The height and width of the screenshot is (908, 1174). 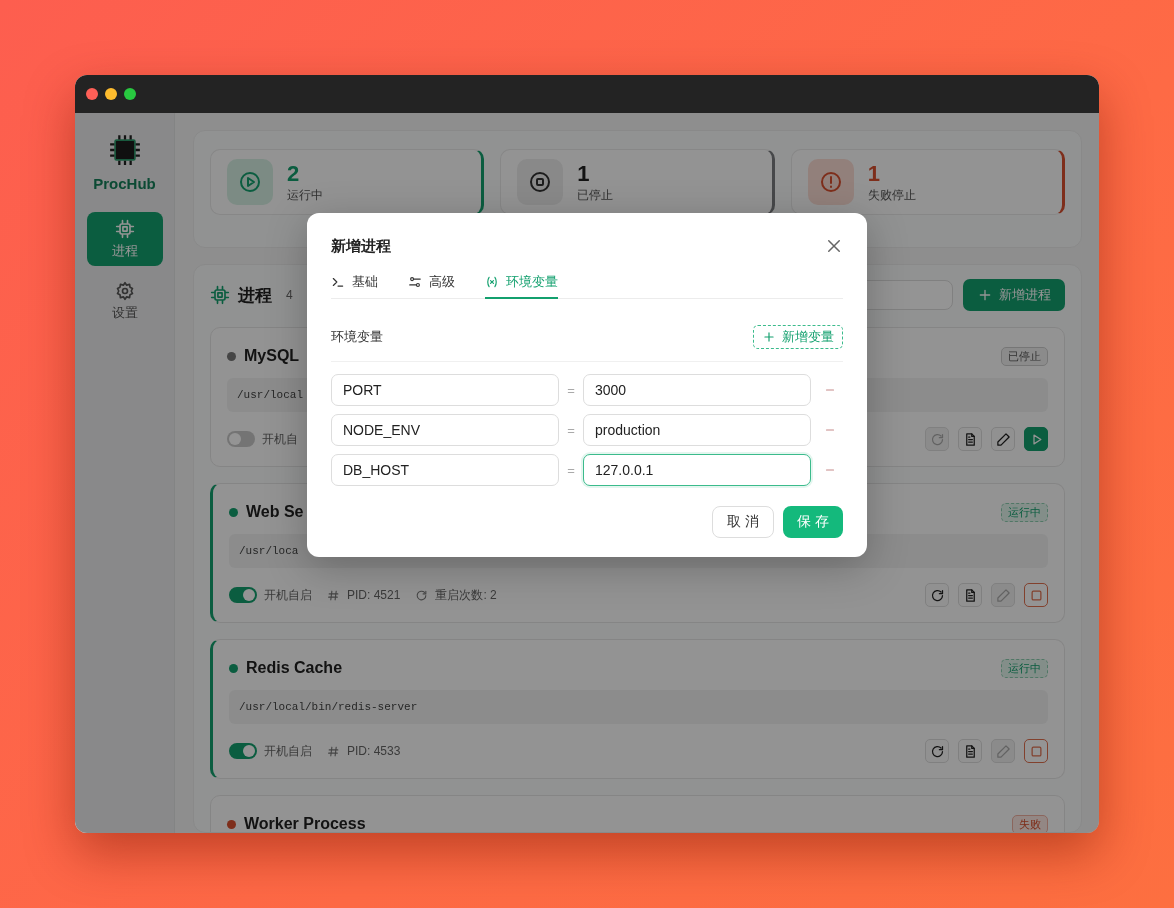 I want to click on close-icon, so click(x=834, y=246).